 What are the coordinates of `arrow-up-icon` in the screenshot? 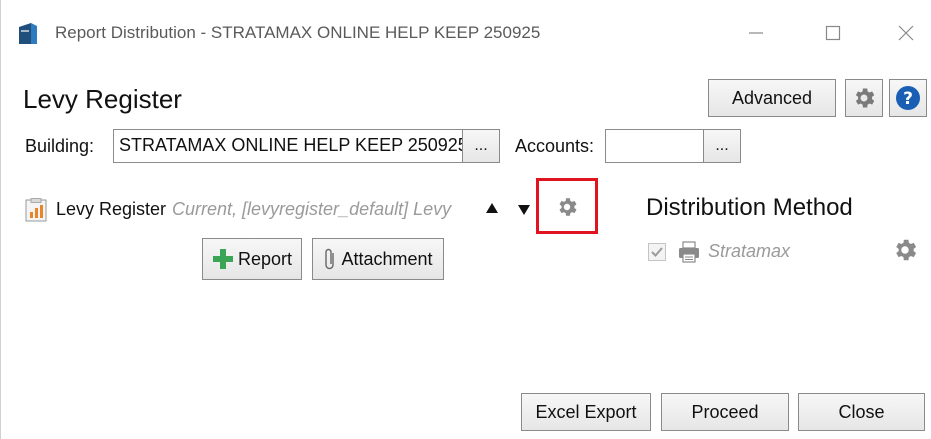 It's located at (492, 208).